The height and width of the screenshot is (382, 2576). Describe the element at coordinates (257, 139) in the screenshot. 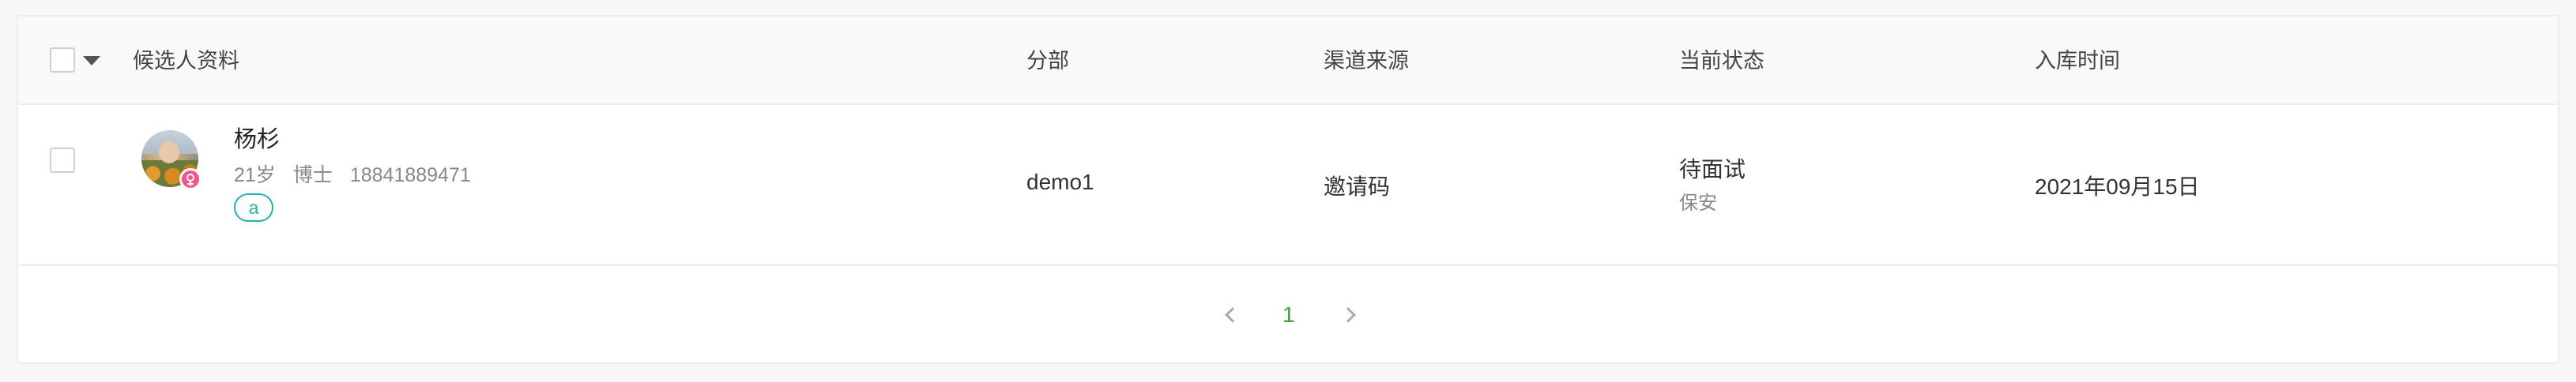

I see `candidate-name: 杨杉` at that location.